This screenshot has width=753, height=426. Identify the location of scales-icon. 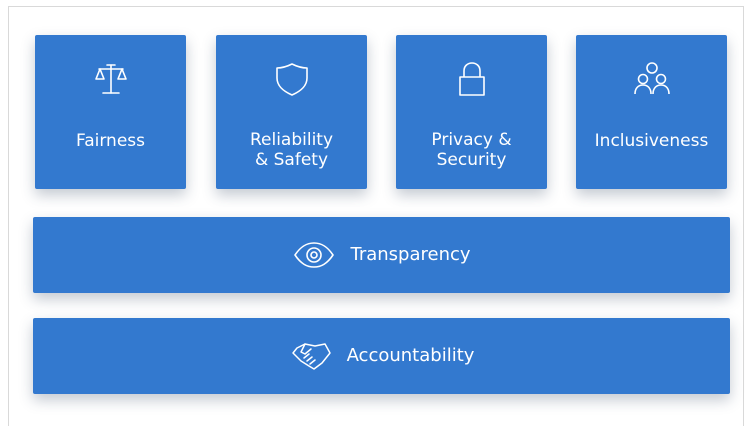
(111, 79).